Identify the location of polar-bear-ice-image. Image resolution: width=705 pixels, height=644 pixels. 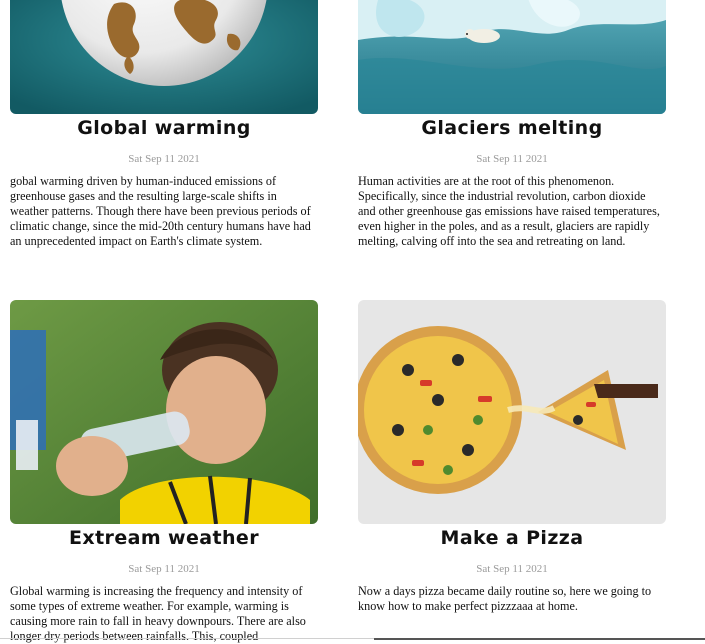
(512, 57).